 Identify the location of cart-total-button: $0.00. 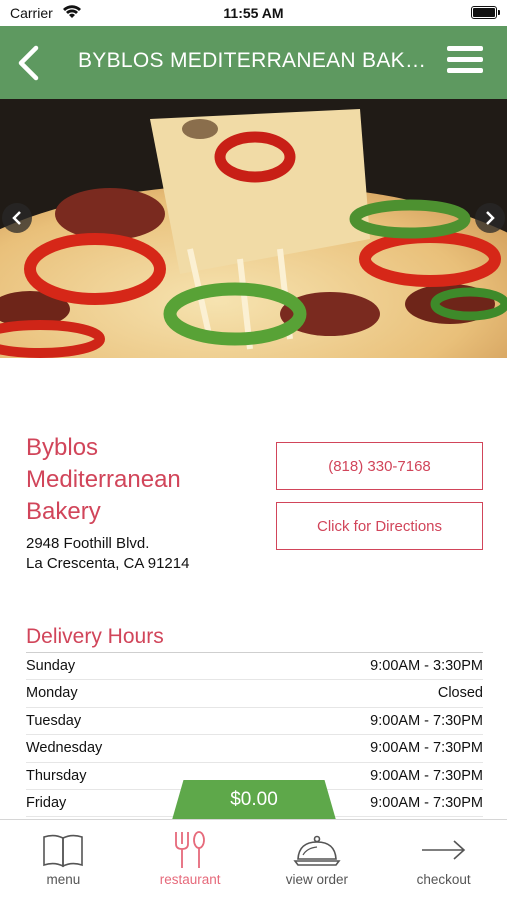
(254, 800).